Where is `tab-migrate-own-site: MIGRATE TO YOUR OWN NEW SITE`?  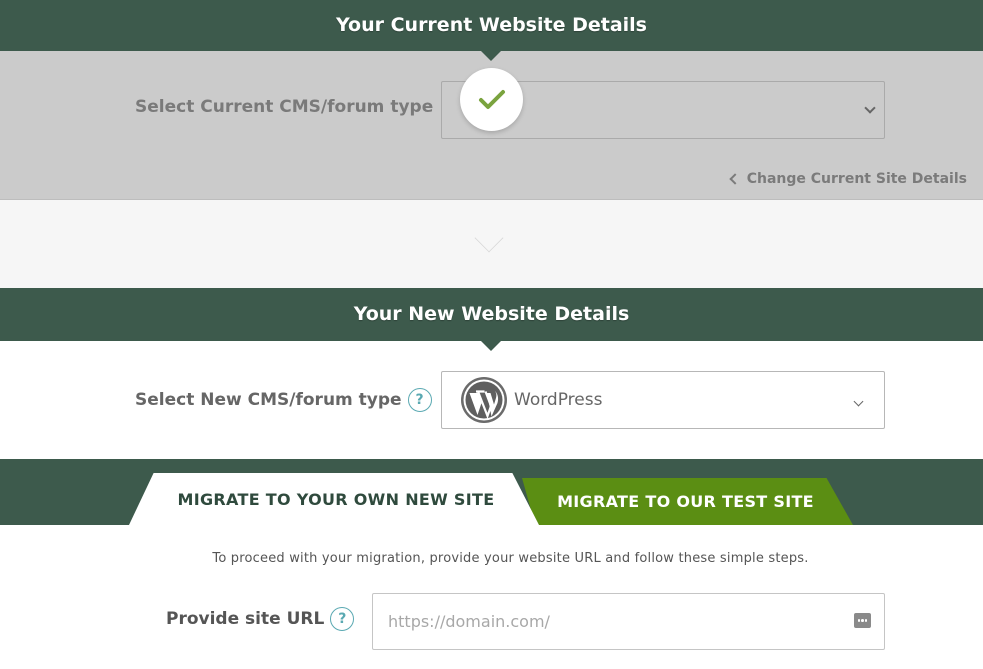
tab-migrate-own-site: MIGRATE TO YOUR OWN NEW SITE is located at coordinates (334, 499).